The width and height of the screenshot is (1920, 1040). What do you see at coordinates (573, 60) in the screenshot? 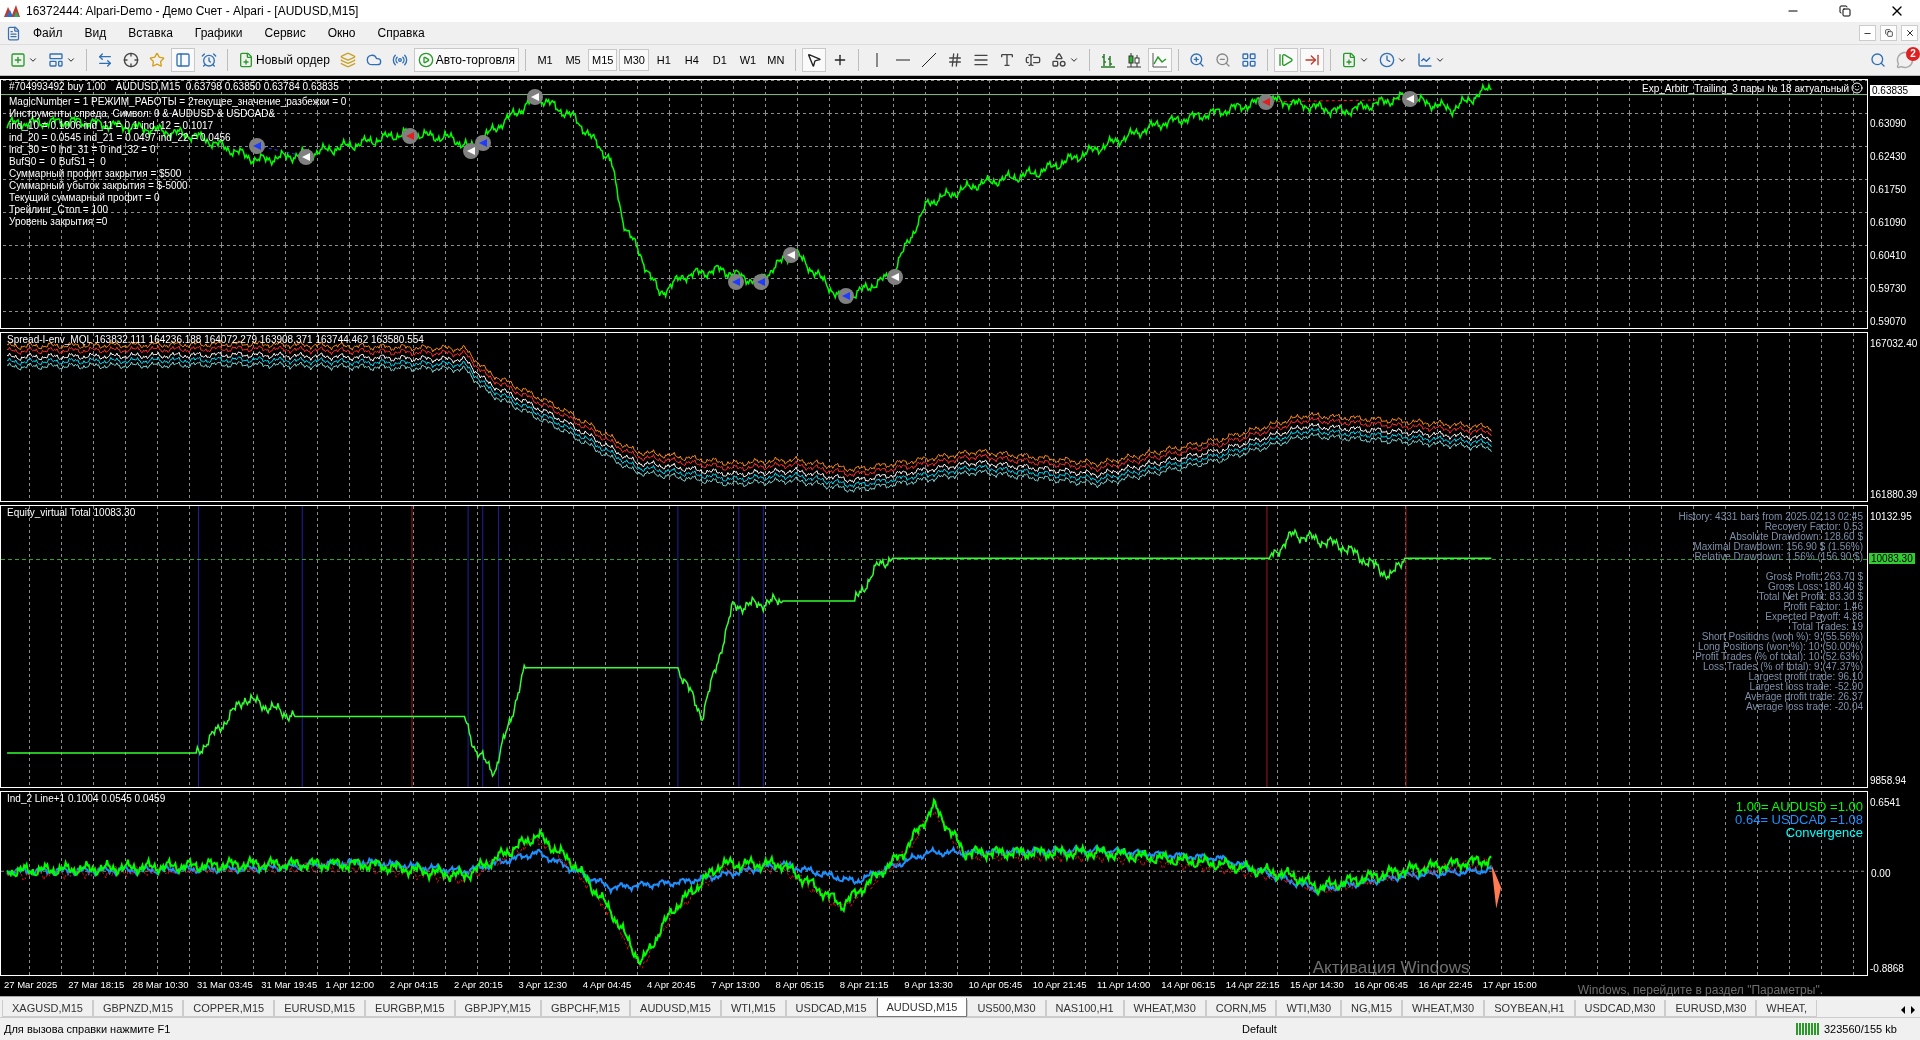
I see `timeframe-button: M5` at bounding box center [573, 60].